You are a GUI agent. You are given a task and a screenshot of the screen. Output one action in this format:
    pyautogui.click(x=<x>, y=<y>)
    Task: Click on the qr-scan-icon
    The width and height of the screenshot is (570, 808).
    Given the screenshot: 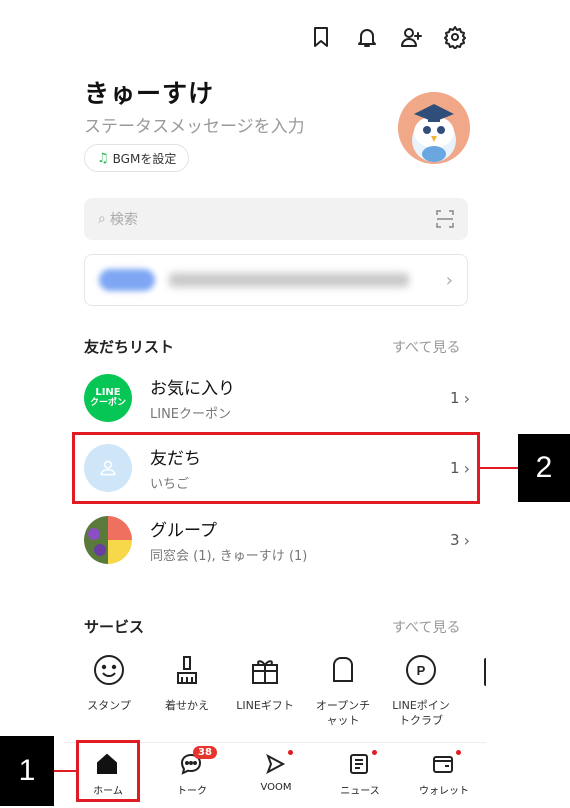 What is the action you would take?
    pyautogui.click(x=445, y=219)
    